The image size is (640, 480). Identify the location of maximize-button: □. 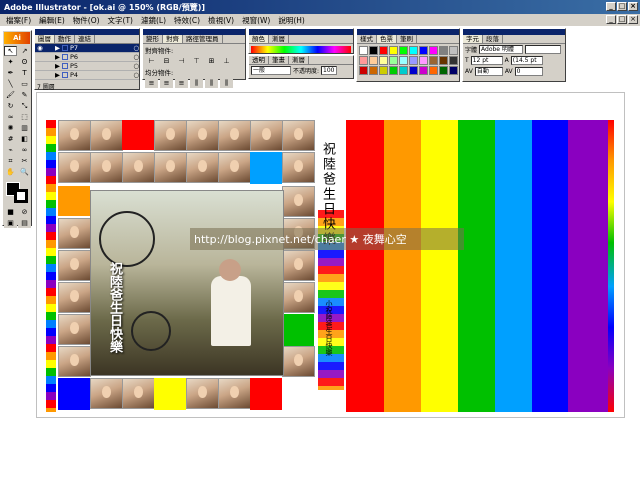
(622, 6).